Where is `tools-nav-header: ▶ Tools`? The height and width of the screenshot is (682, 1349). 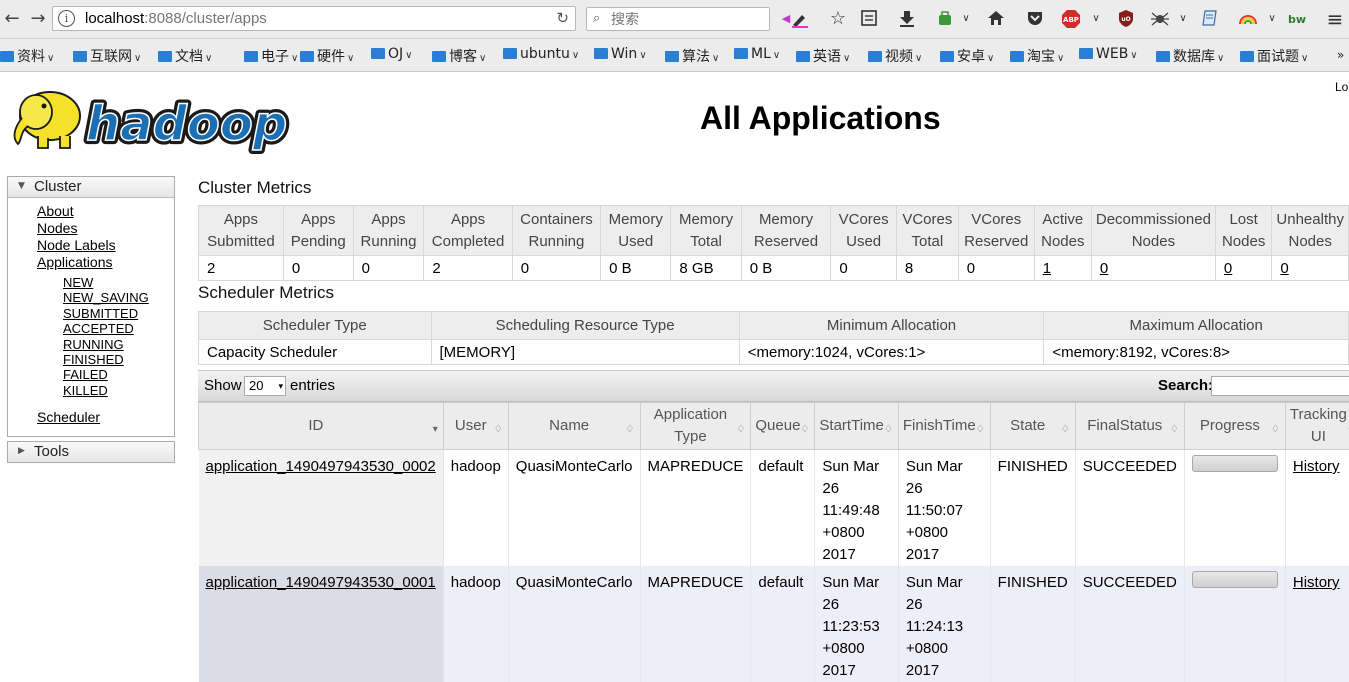
tools-nav-header: ▶ Tools is located at coordinates (91, 452).